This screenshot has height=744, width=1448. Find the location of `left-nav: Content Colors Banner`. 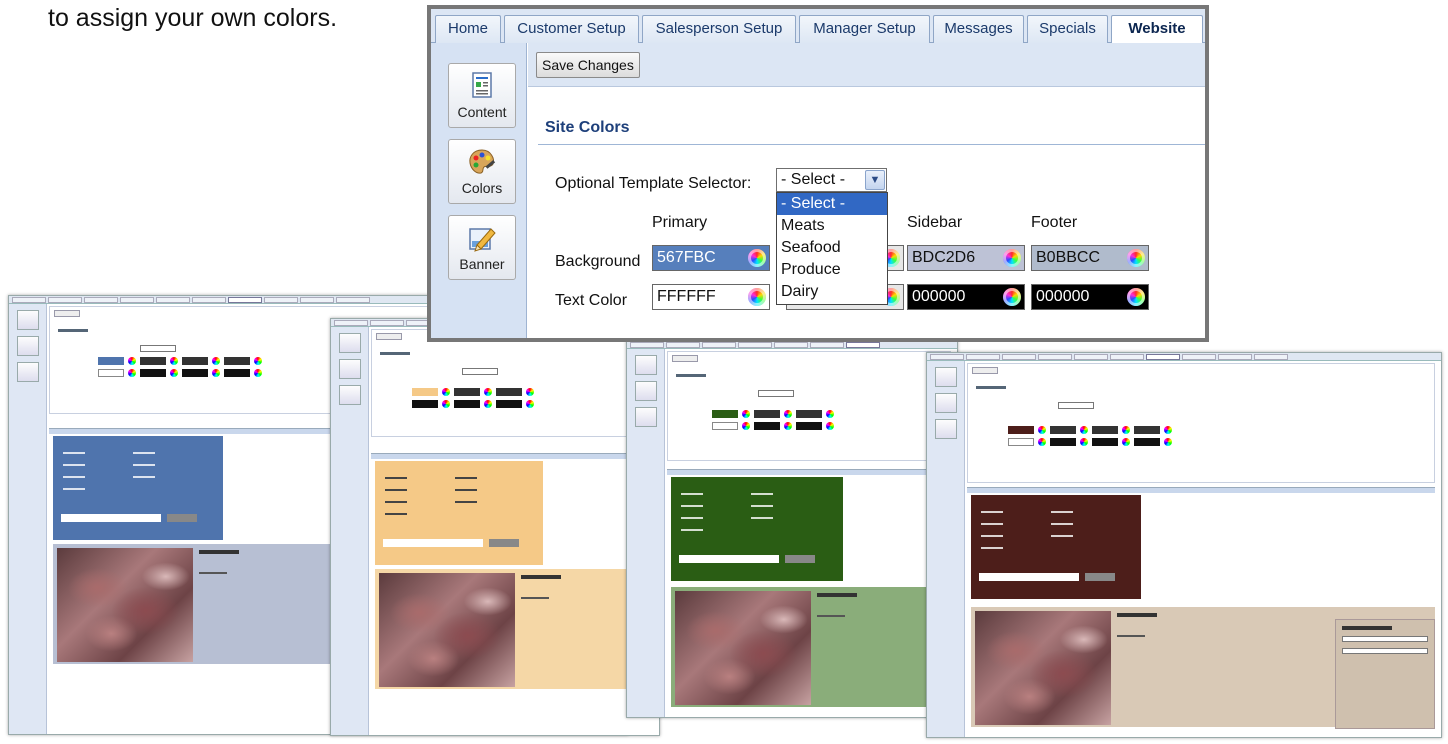

left-nav: Content Colors Banner is located at coordinates (479, 190).